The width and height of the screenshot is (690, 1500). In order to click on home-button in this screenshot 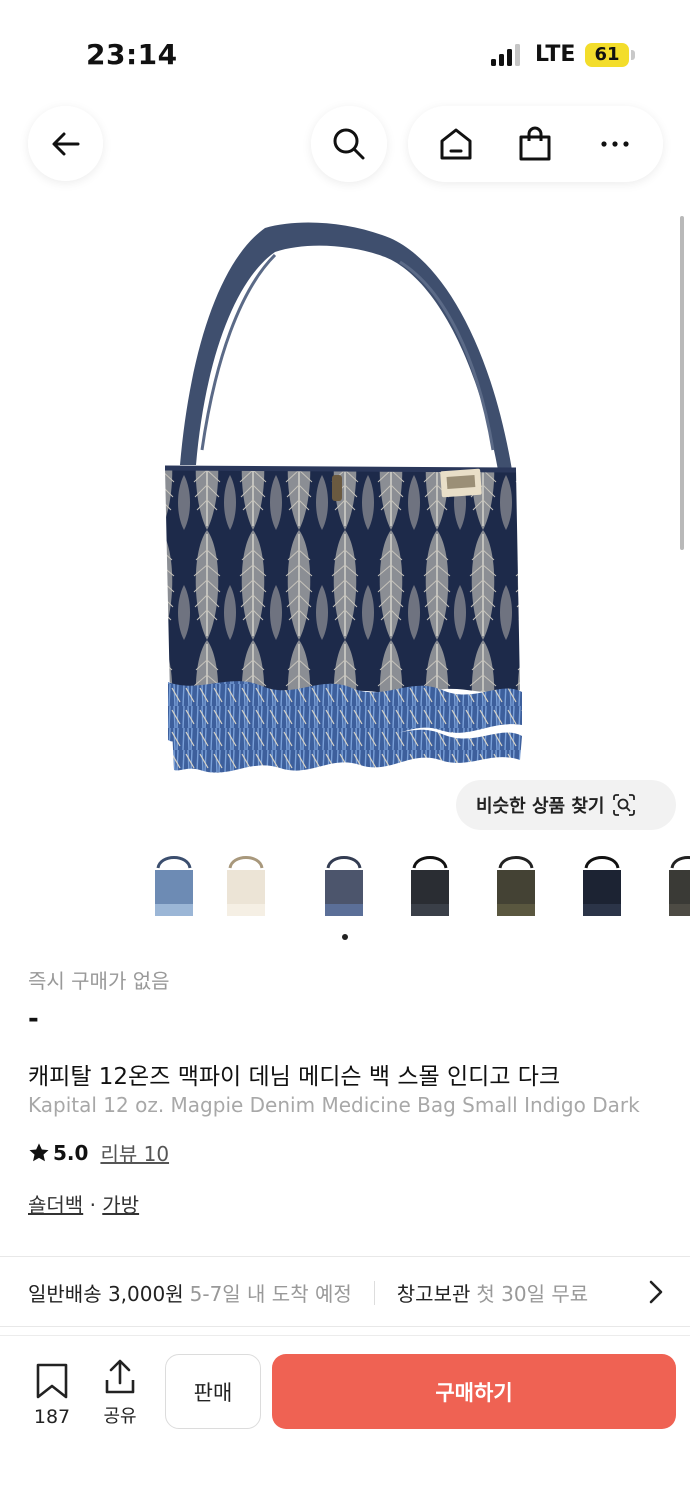, I will do `click(456, 144)`.